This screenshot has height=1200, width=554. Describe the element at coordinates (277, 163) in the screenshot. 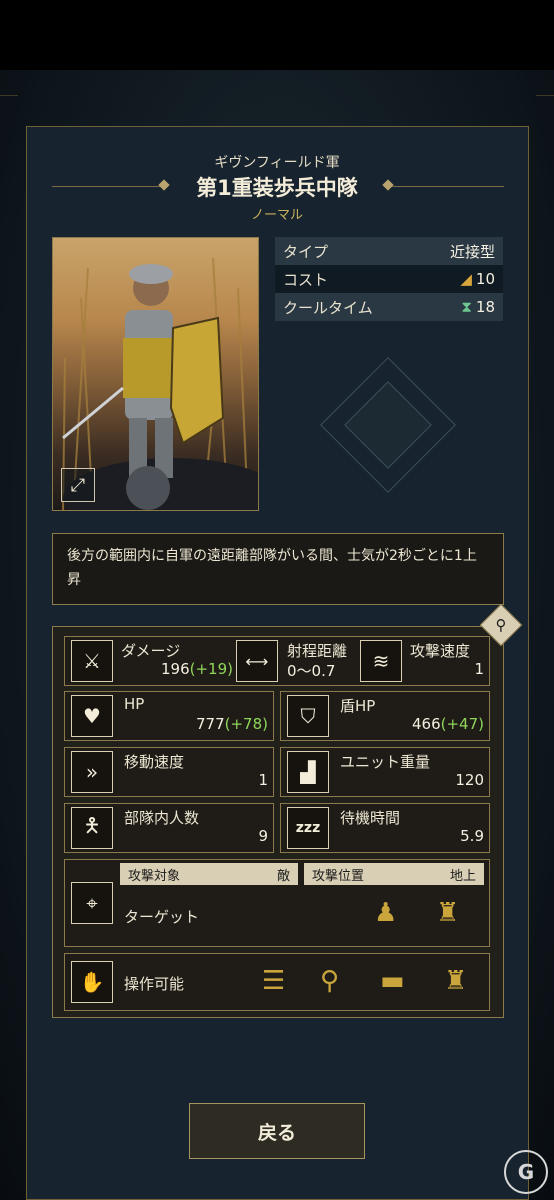

I see `faction-name: ギヴンフィールド軍` at that location.